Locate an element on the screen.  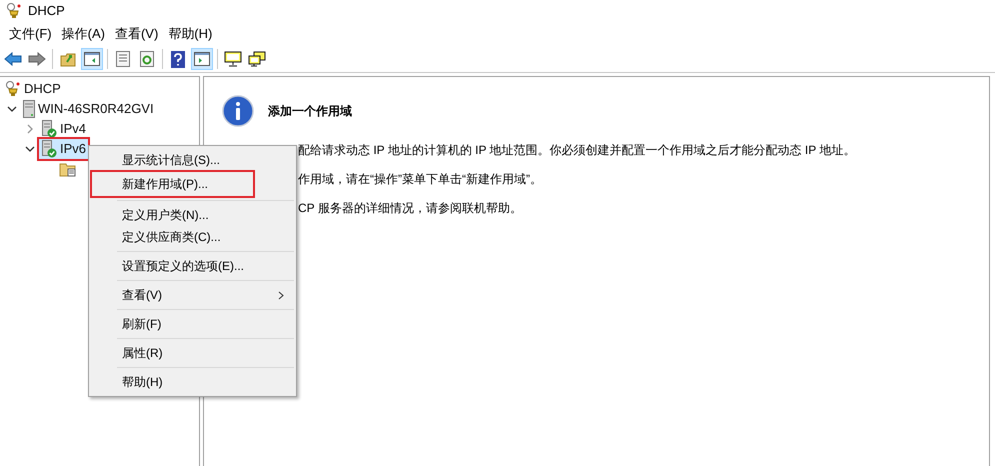
tree-item: IPv4 is located at coordinates (63, 129).